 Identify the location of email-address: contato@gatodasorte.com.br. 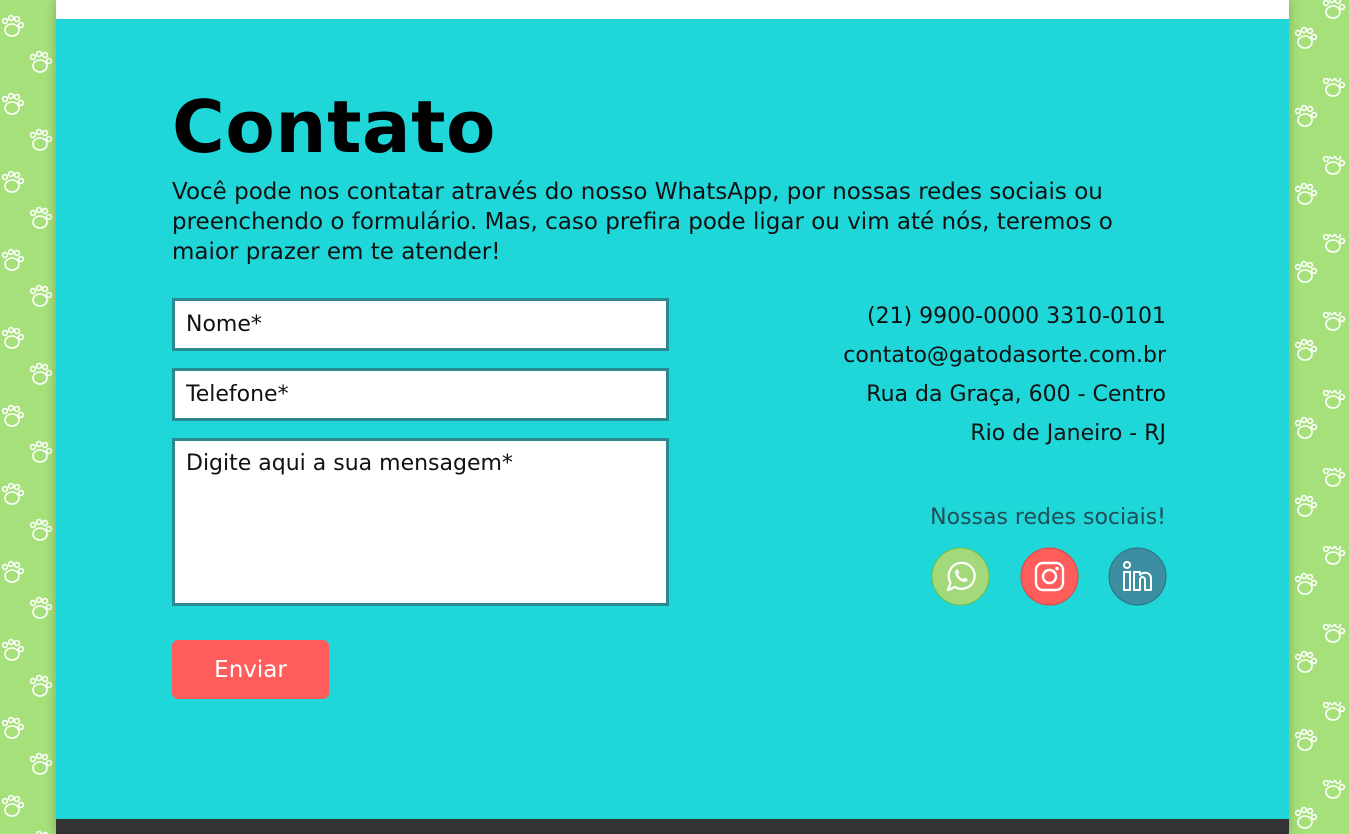
(1004, 355).